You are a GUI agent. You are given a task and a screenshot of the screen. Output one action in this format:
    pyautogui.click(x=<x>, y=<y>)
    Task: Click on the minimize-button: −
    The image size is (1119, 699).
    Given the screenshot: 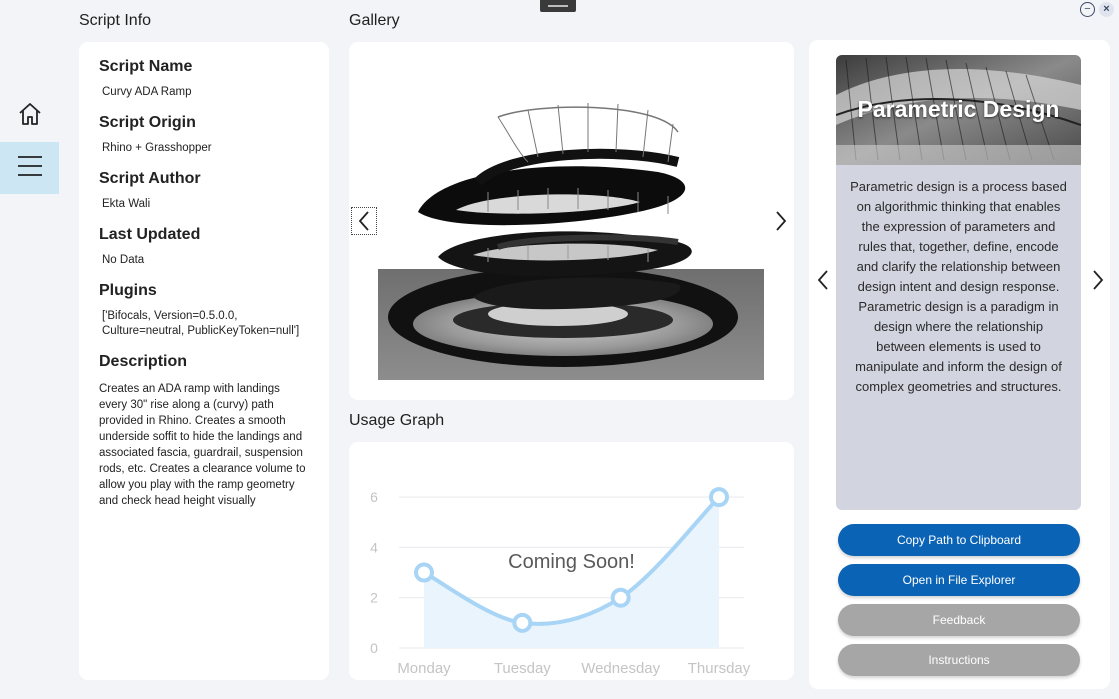 What is the action you would take?
    pyautogui.click(x=1087, y=9)
    